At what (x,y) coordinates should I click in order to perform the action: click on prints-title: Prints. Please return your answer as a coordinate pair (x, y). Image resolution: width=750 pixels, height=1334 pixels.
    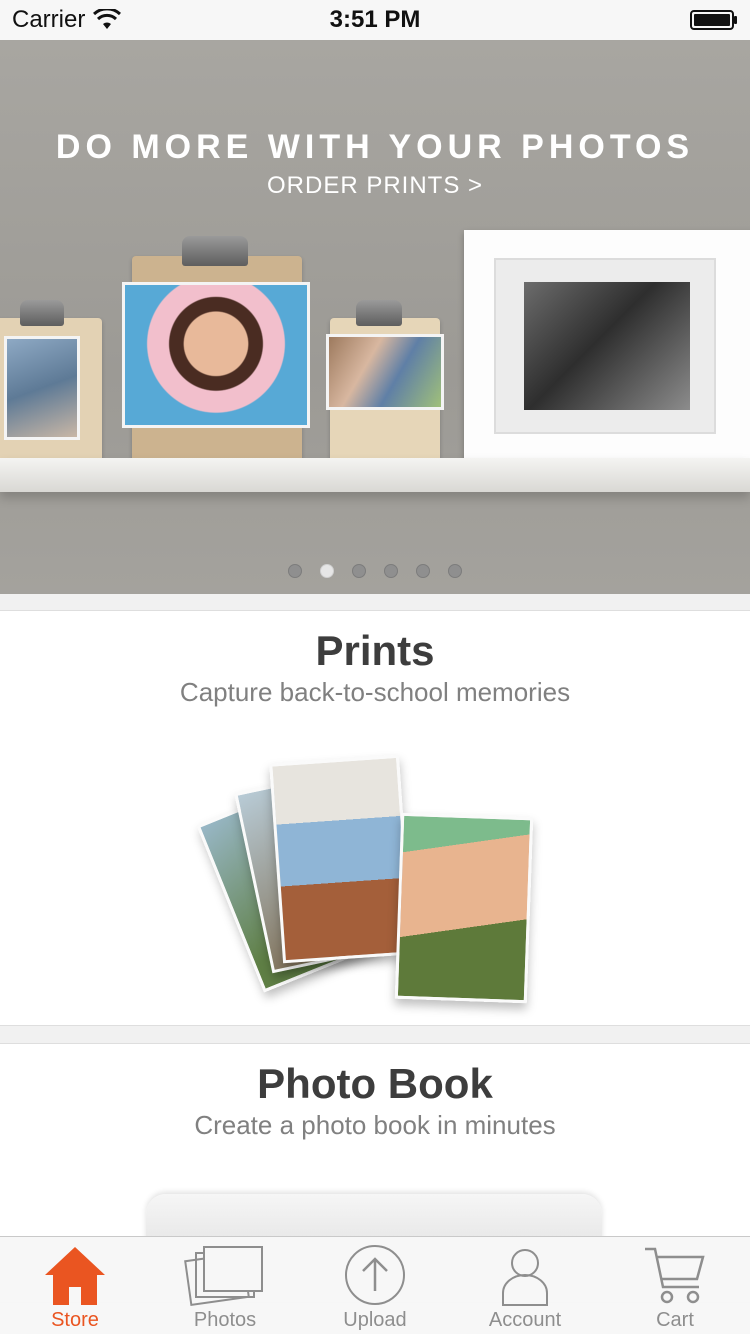
    Looking at the image, I should click on (375, 650).